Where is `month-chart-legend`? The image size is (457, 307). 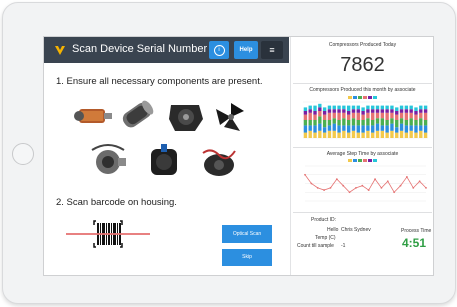 month-chart-legend is located at coordinates (362, 97).